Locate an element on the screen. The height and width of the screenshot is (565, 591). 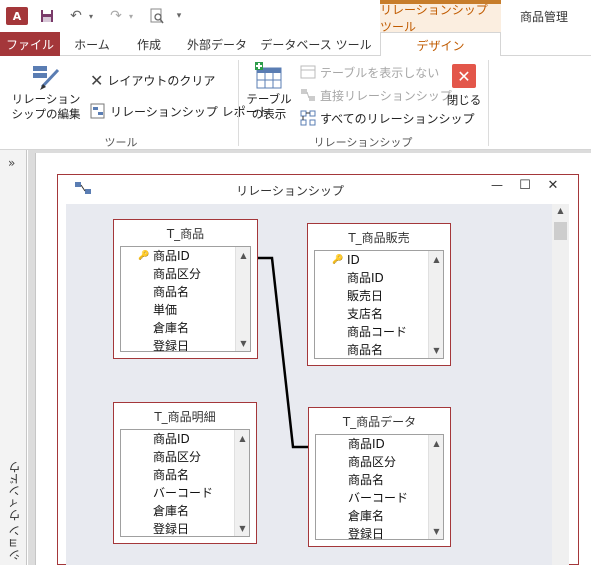
field-name: 販売日 is located at coordinates (365, 296).